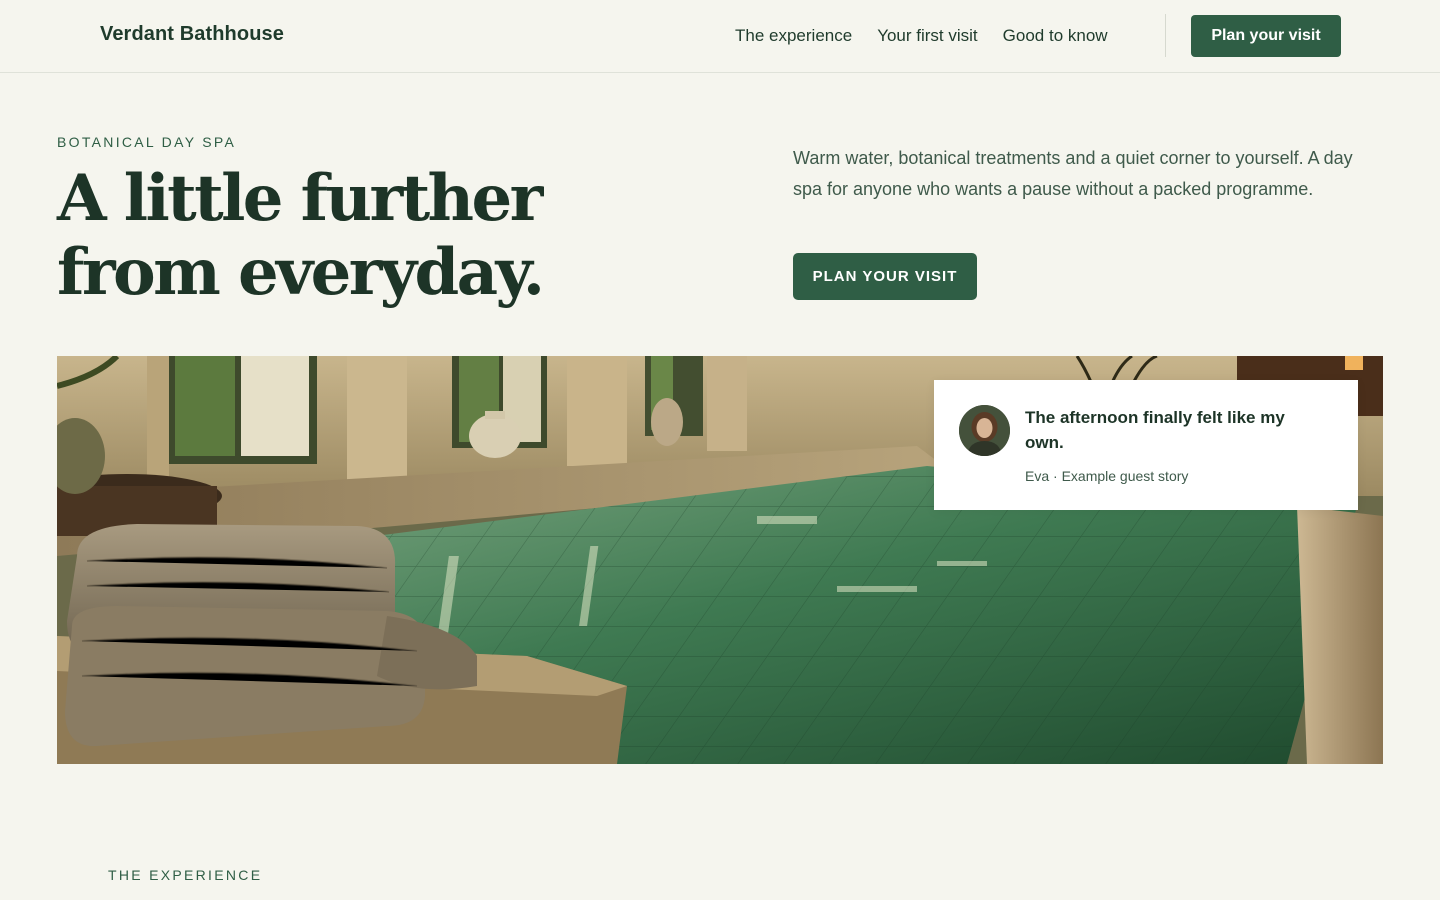 This screenshot has width=1440, height=900. What do you see at coordinates (185, 875) in the screenshot?
I see `experience-section-eyebrow: THE EXPERIENCE` at bounding box center [185, 875].